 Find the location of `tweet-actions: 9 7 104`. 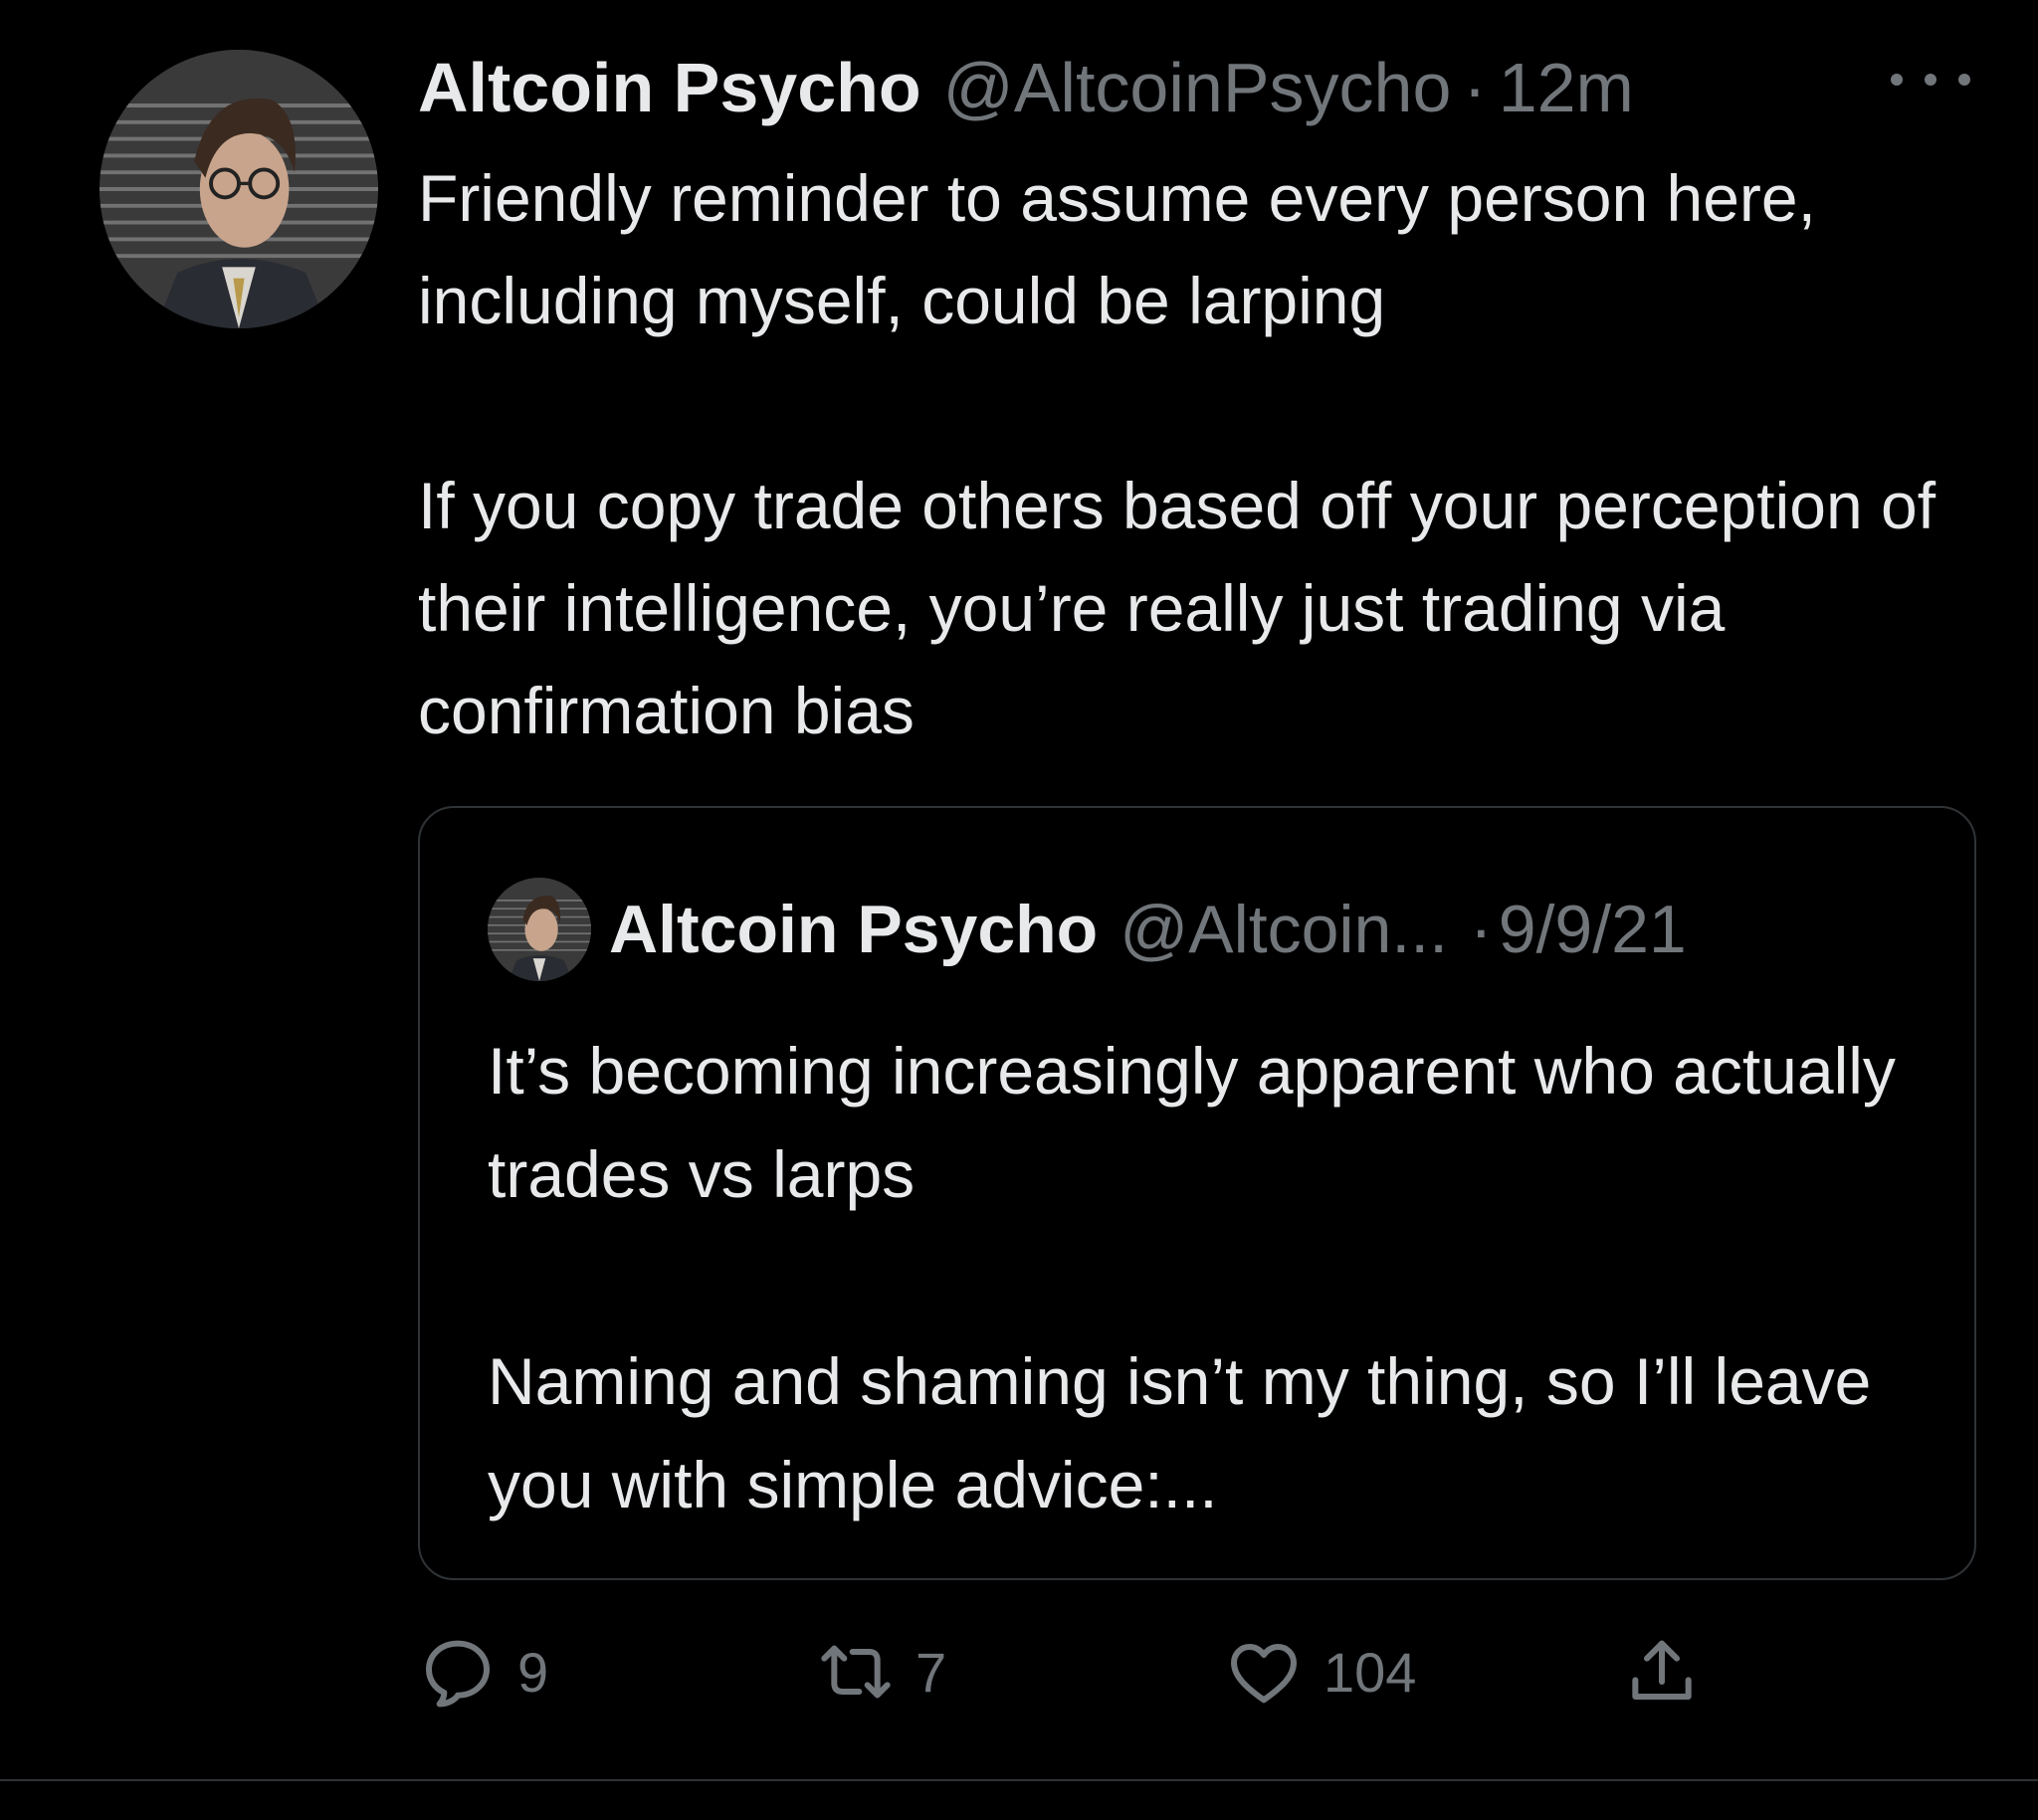

tweet-actions: 9 7 104 is located at coordinates (1075, 1671).